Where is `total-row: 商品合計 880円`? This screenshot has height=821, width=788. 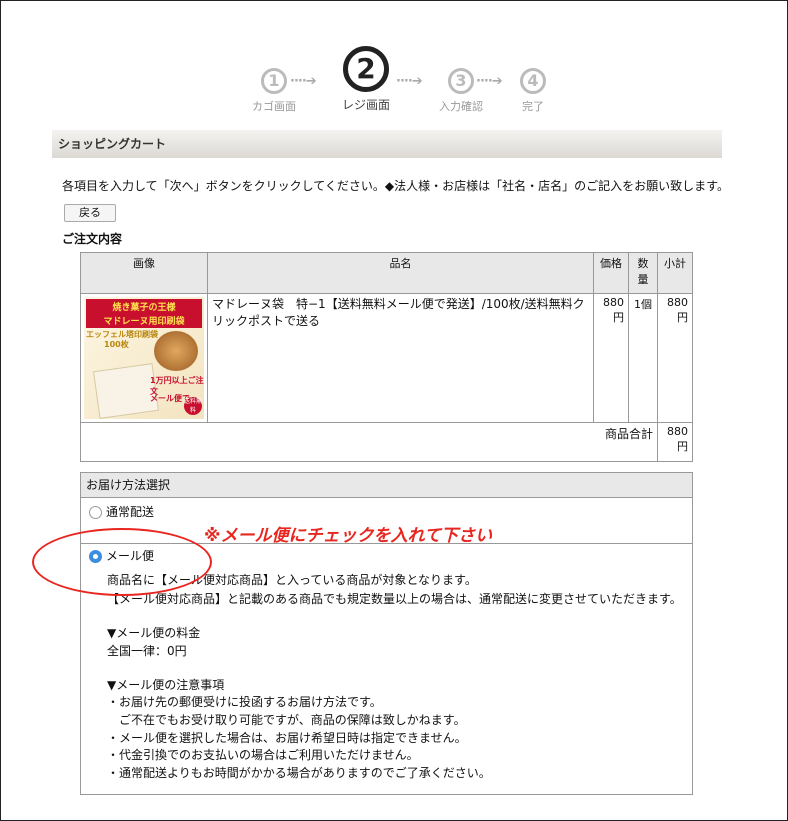 total-row: 商品合計 880円 is located at coordinates (386, 442).